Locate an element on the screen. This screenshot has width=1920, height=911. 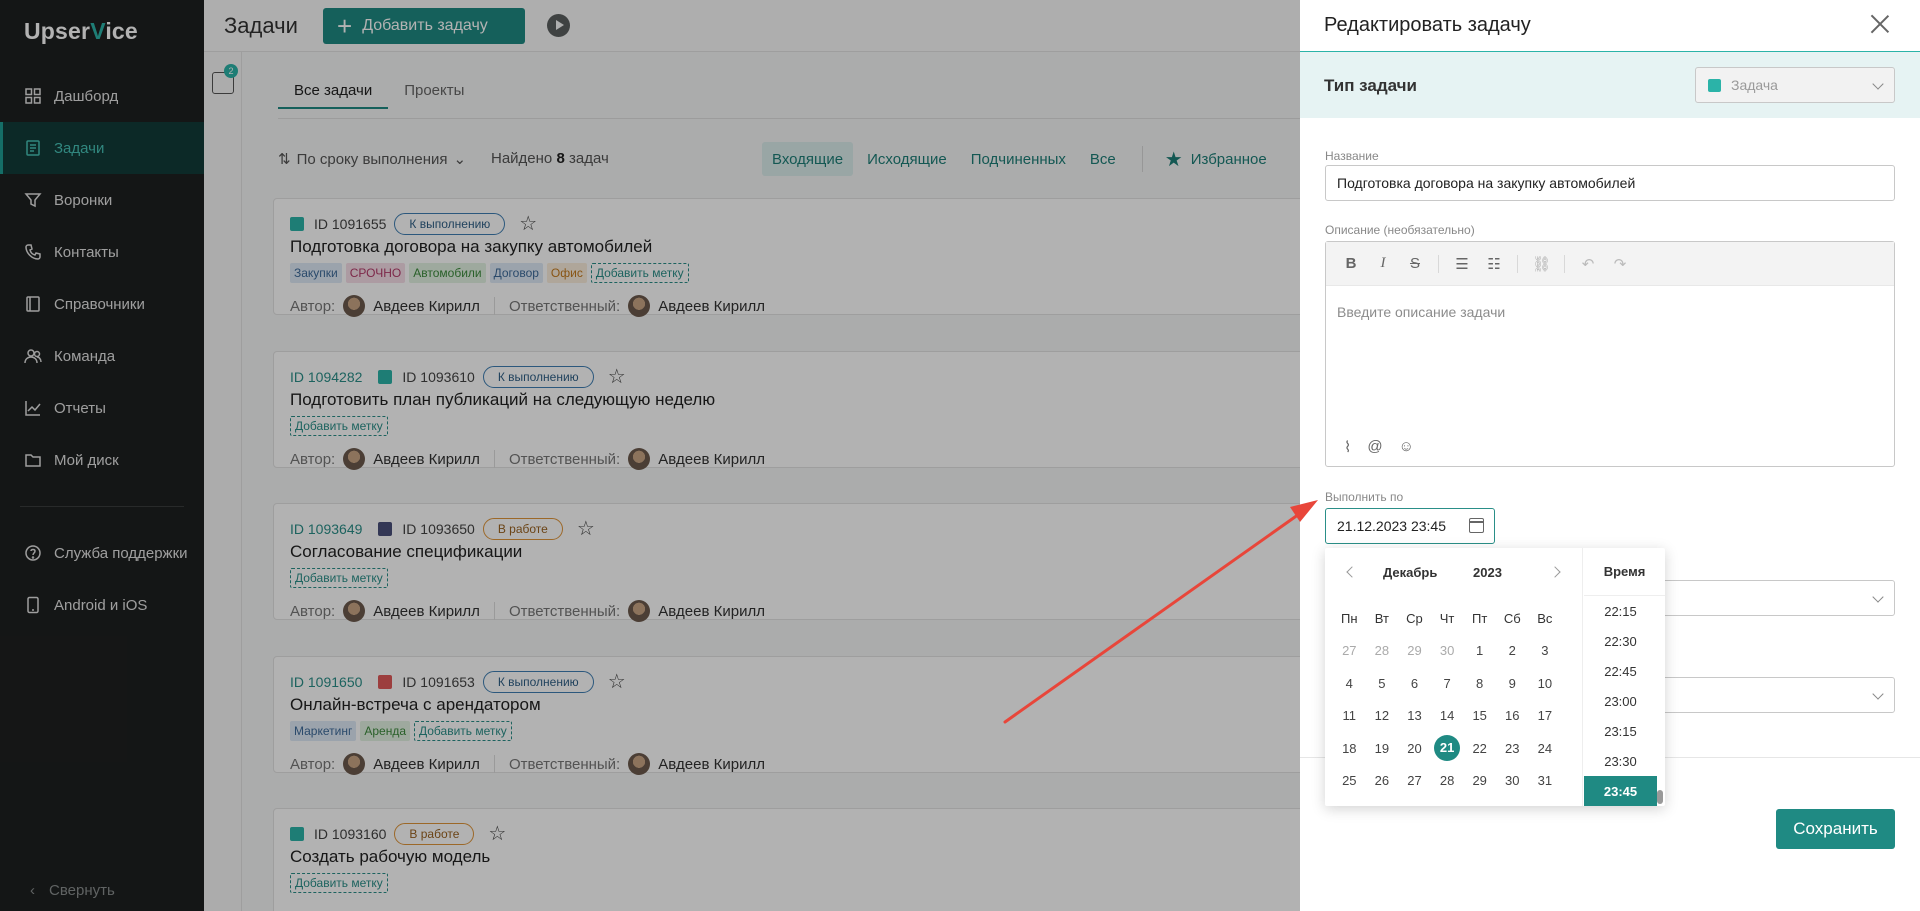
link-icon: ⛓ is located at coordinates (1541, 264).